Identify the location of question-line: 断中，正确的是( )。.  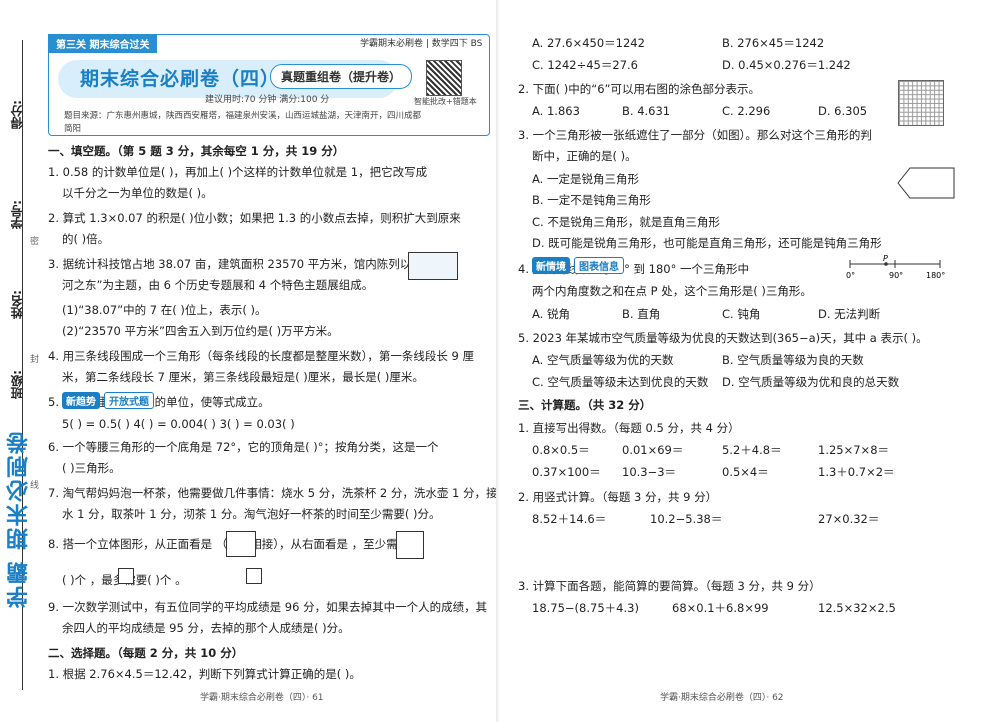
(584, 156).